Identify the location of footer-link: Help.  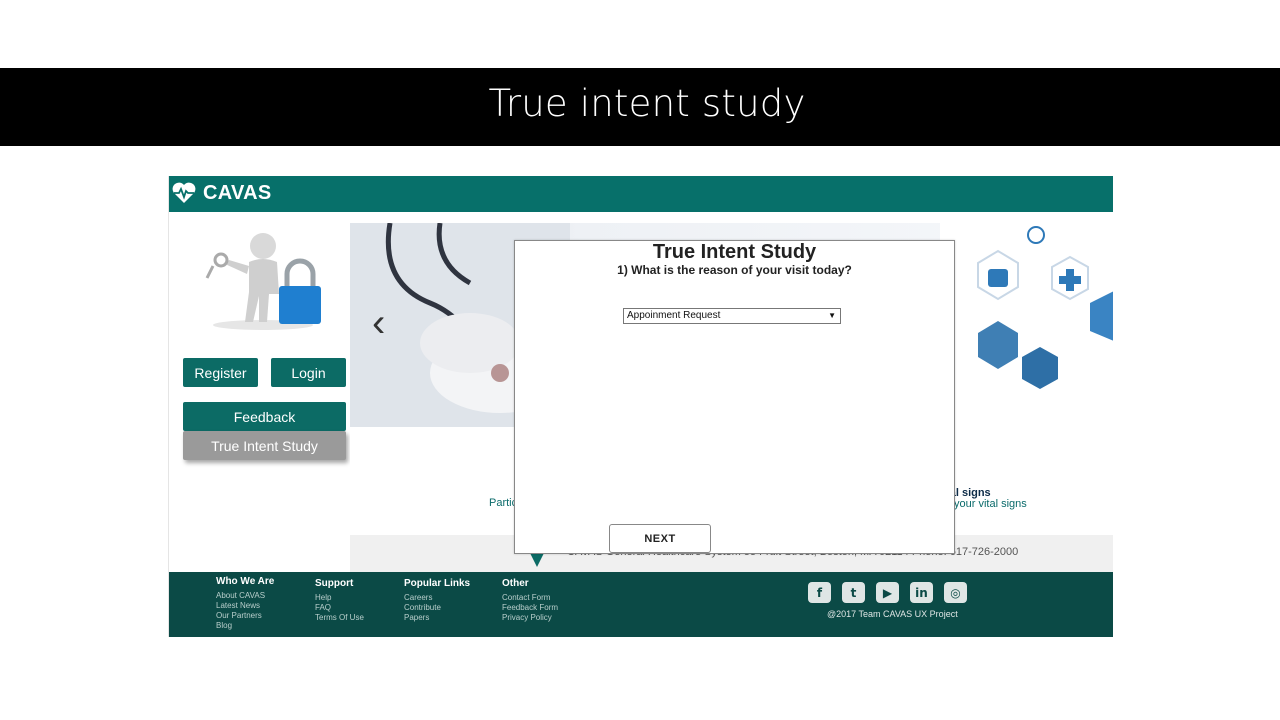
(339, 598).